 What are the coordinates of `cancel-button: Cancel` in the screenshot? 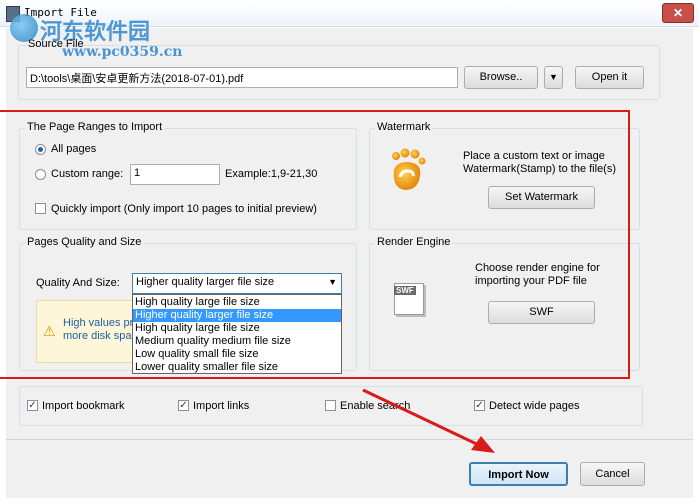 It's located at (612, 474).